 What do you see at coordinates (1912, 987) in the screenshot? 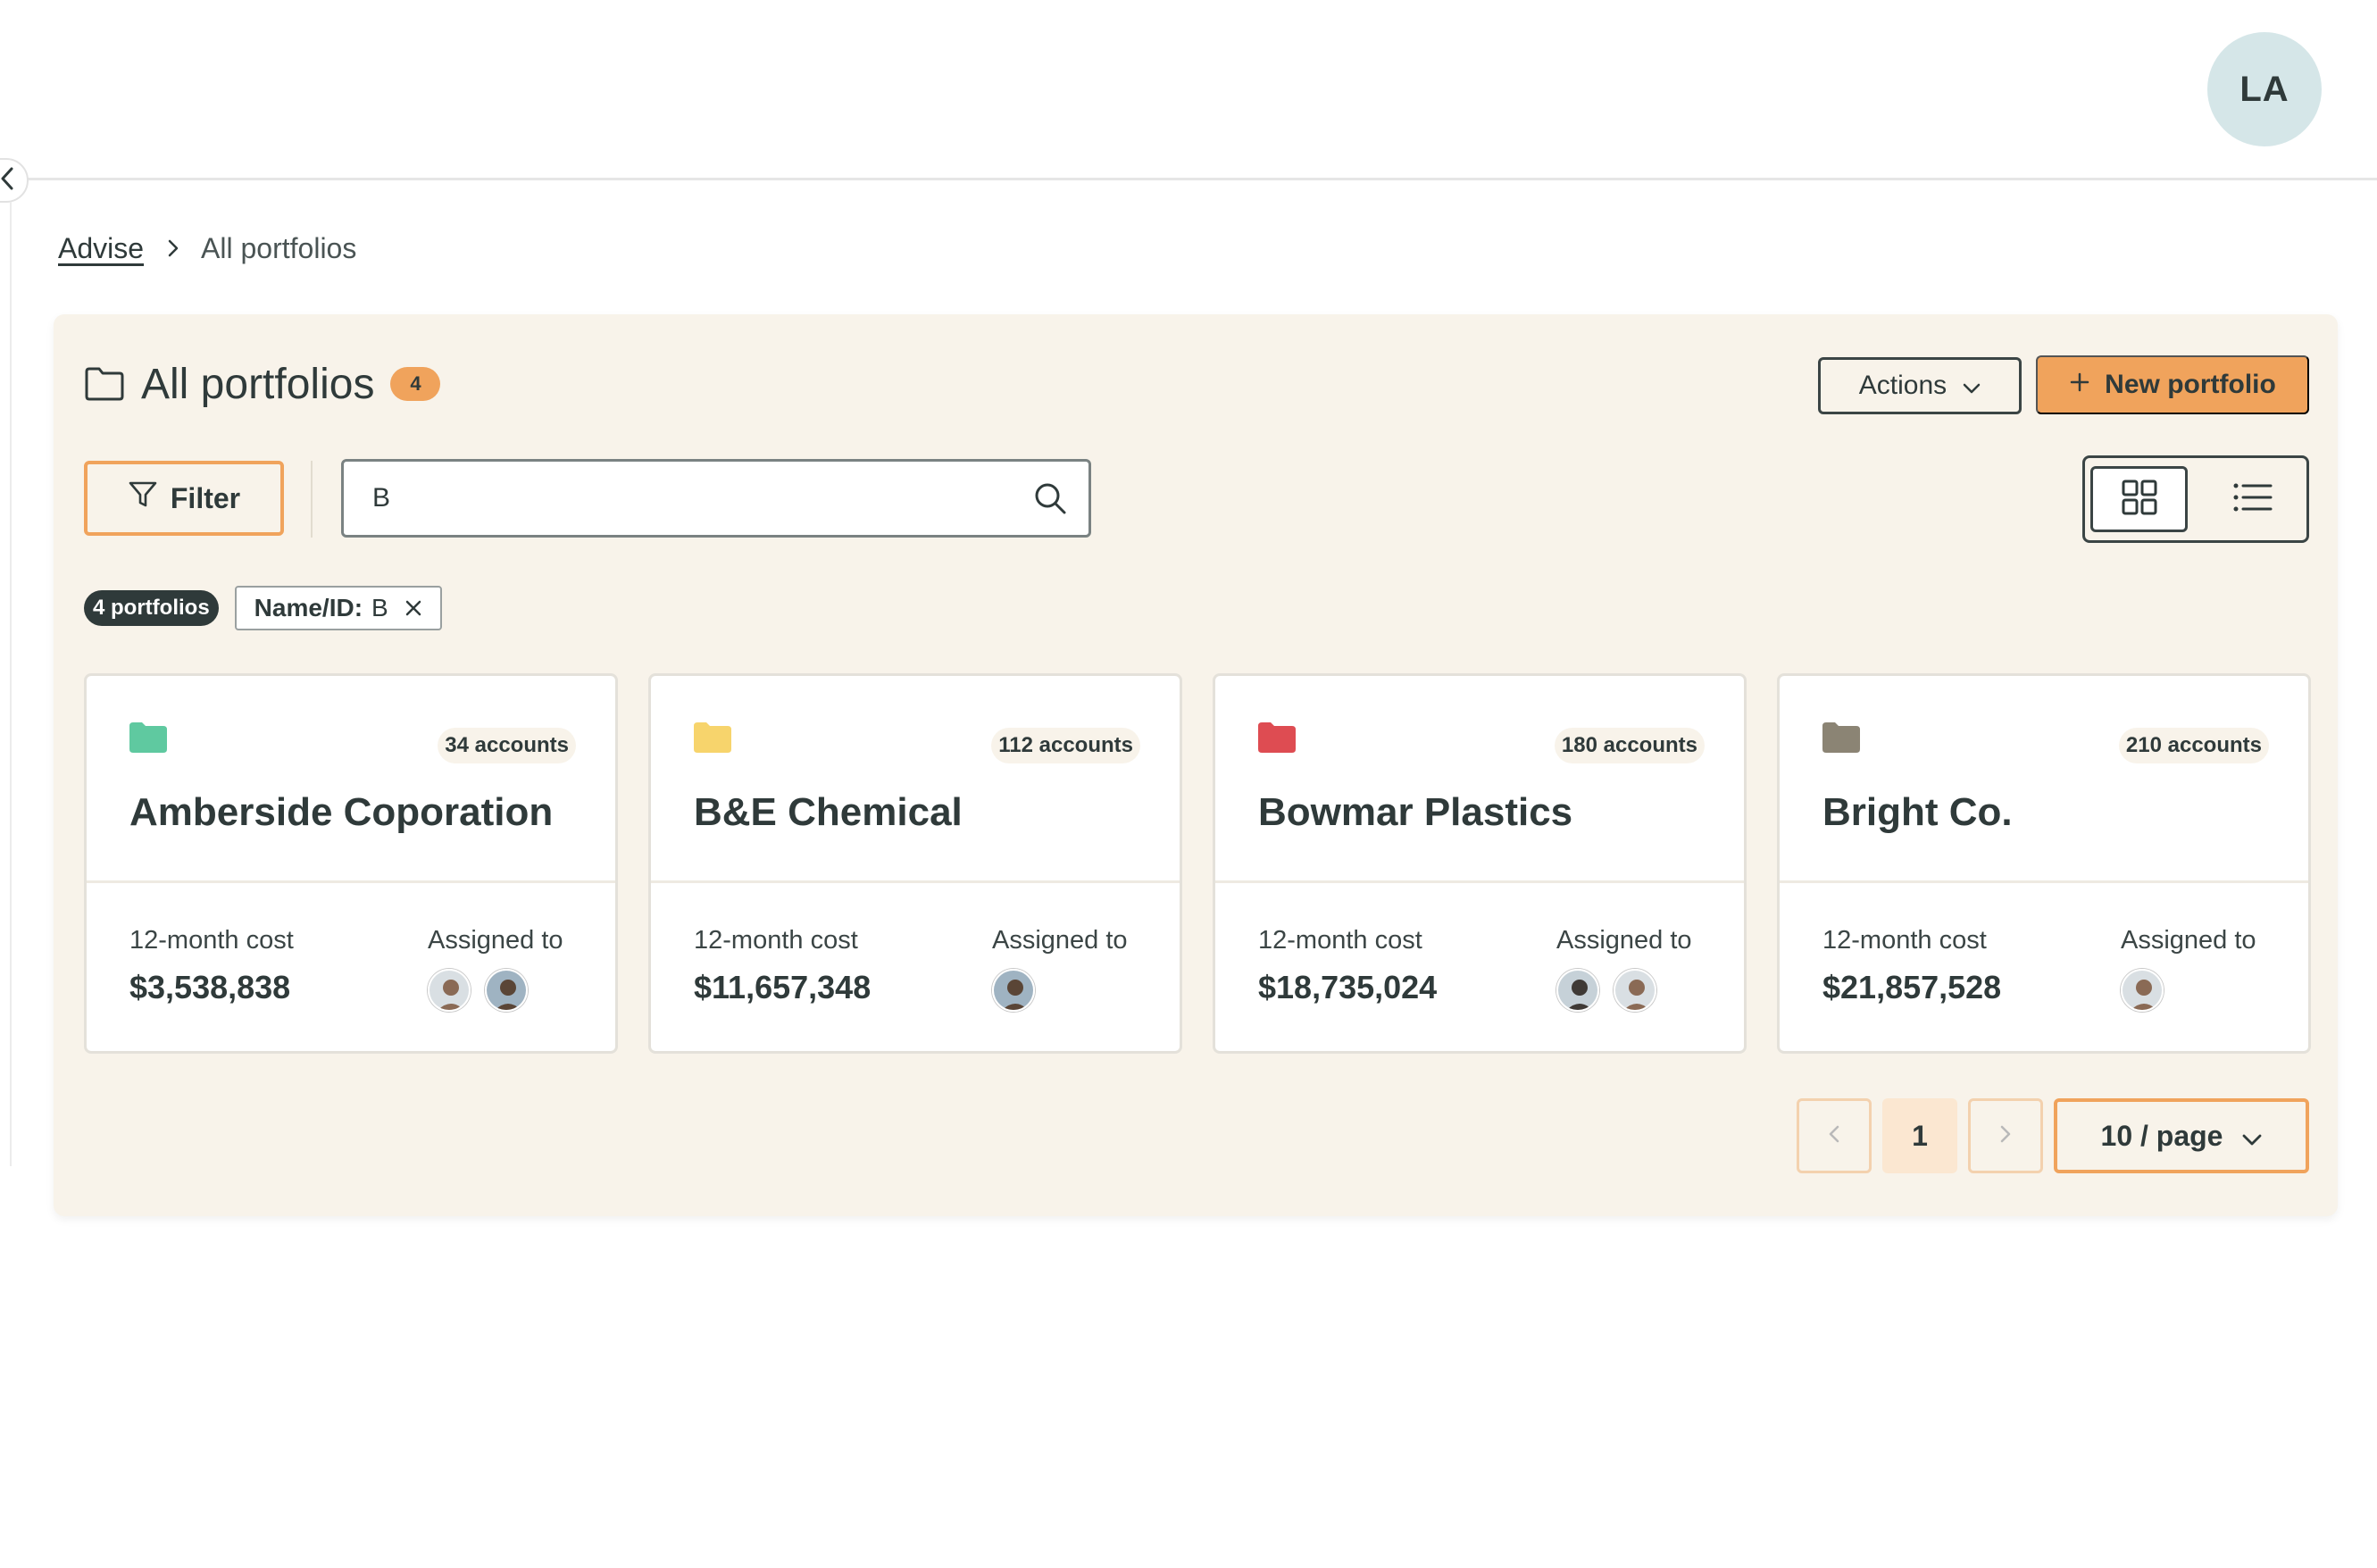
I see `cost-value: $21,857,528` at bounding box center [1912, 987].